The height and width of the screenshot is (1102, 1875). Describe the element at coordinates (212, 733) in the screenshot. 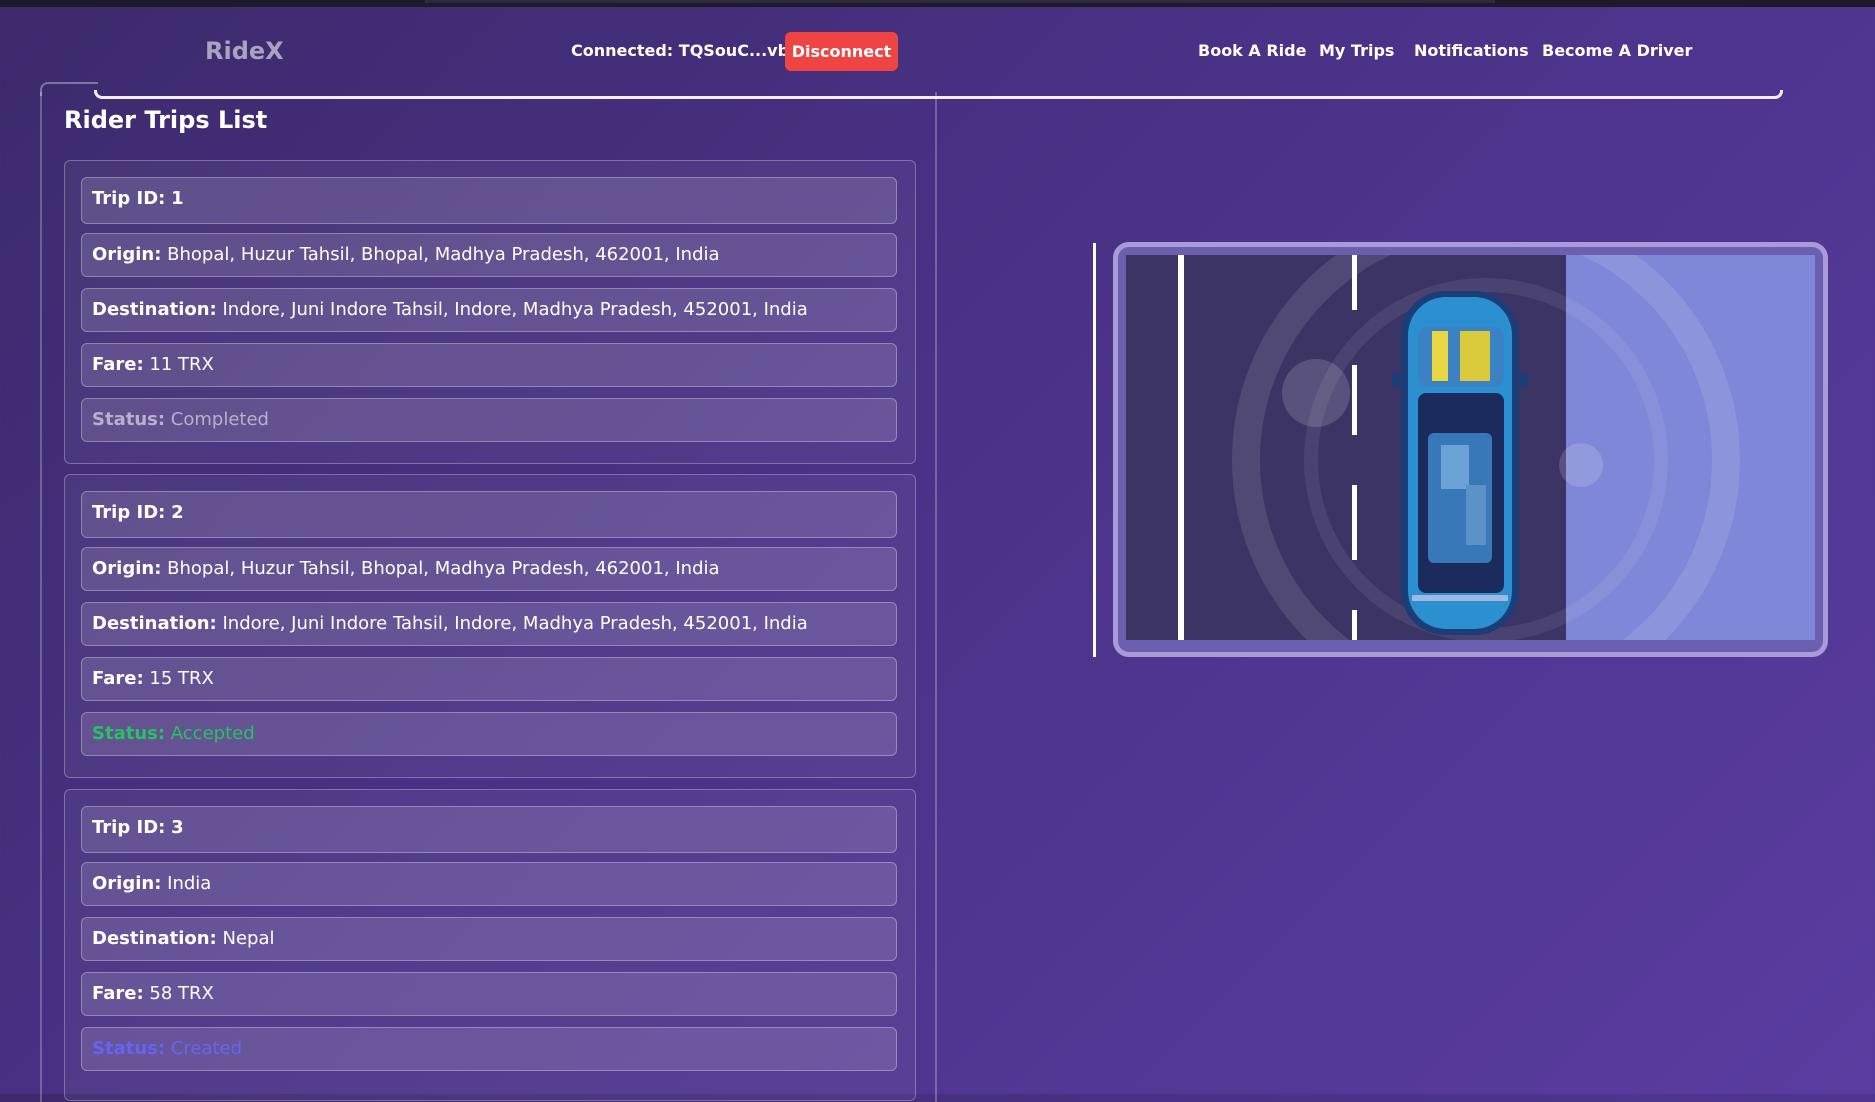

I see `status-badge: Accepted` at that location.